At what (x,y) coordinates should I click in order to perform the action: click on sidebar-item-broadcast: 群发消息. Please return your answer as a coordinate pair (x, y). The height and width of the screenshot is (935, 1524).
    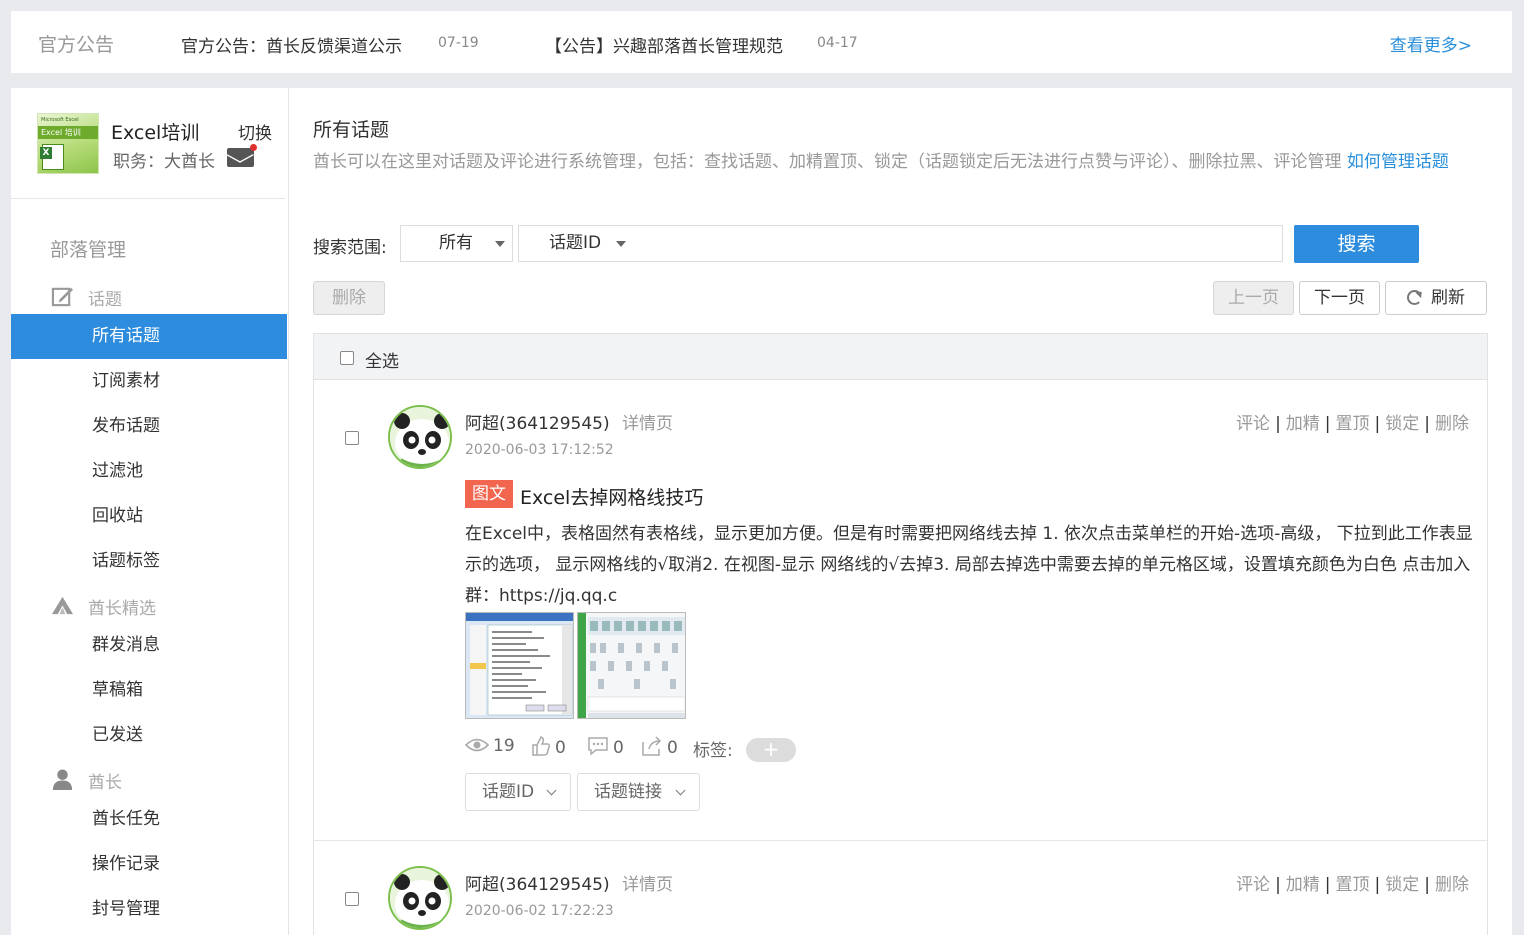
    Looking at the image, I should click on (149, 645).